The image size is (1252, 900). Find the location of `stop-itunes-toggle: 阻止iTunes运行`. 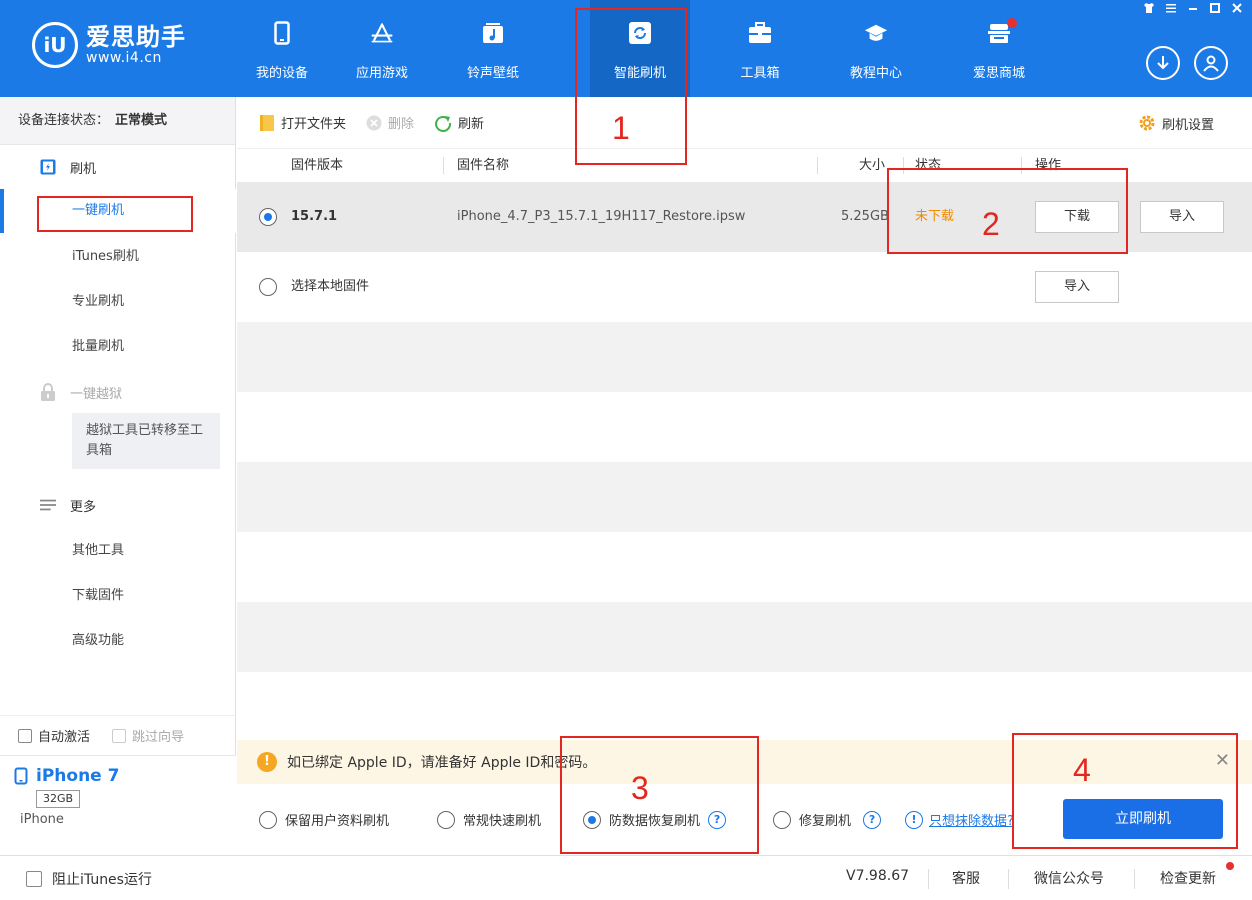

stop-itunes-toggle: 阻止iTunes运行 is located at coordinates (89, 879).